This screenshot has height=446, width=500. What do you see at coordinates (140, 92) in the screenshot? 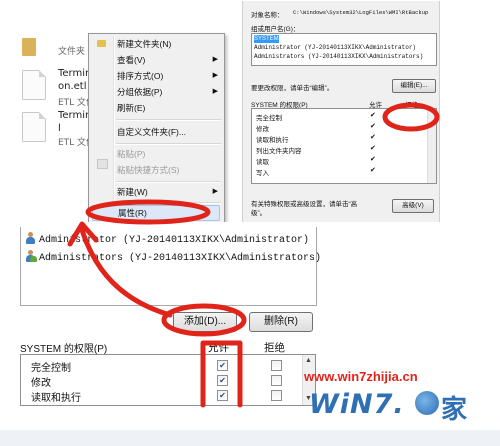
I see `menu-item-label: 分组依据(P)` at bounding box center [140, 92].